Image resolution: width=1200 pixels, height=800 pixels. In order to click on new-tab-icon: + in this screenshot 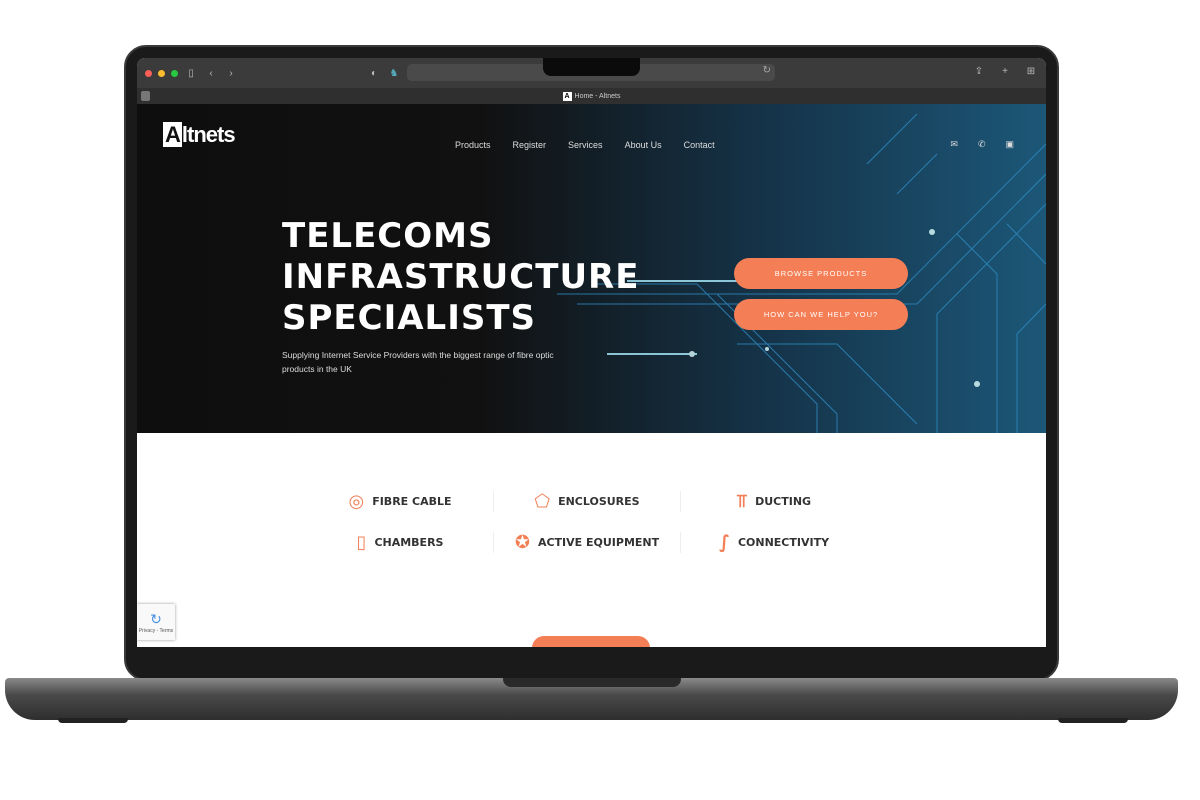, I will do `click(1005, 71)`.